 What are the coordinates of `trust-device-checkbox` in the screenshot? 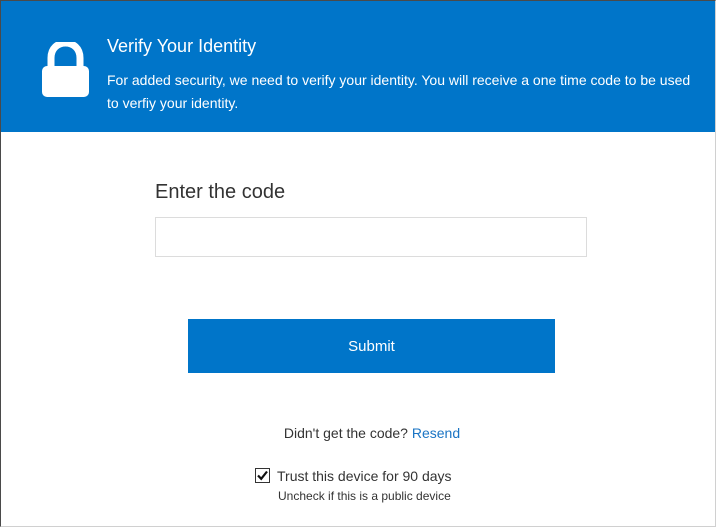 It's located at (262, 475).